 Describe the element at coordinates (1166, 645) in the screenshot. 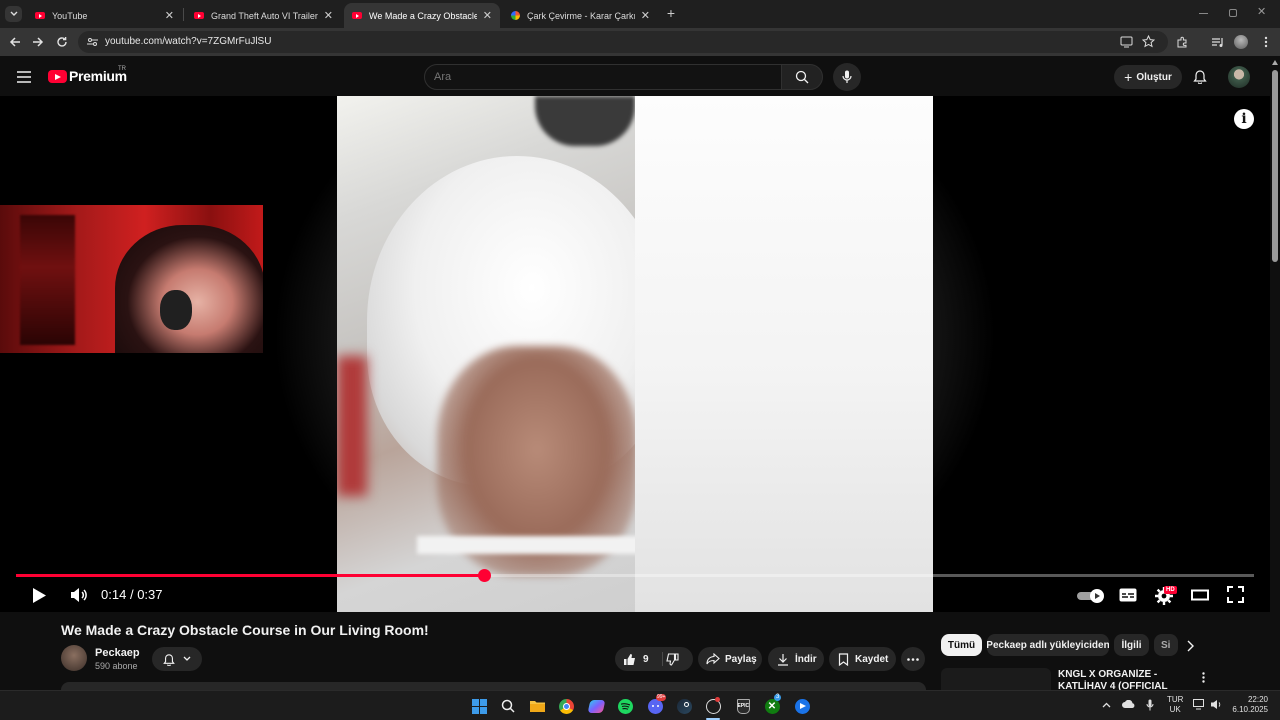

I see `chip-partial: Si` at that location.